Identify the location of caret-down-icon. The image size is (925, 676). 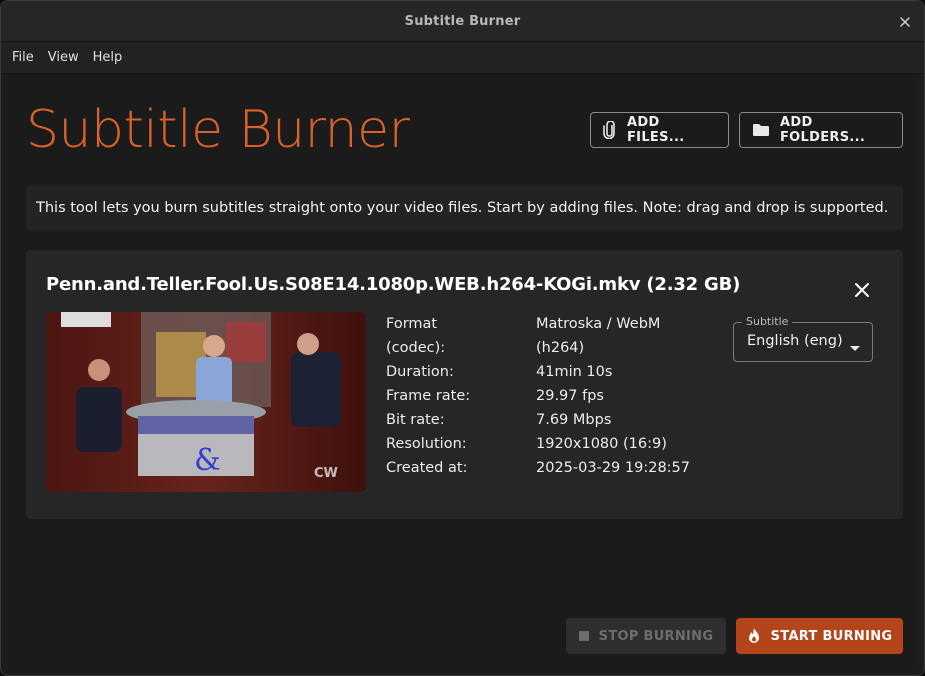
(855, 348).